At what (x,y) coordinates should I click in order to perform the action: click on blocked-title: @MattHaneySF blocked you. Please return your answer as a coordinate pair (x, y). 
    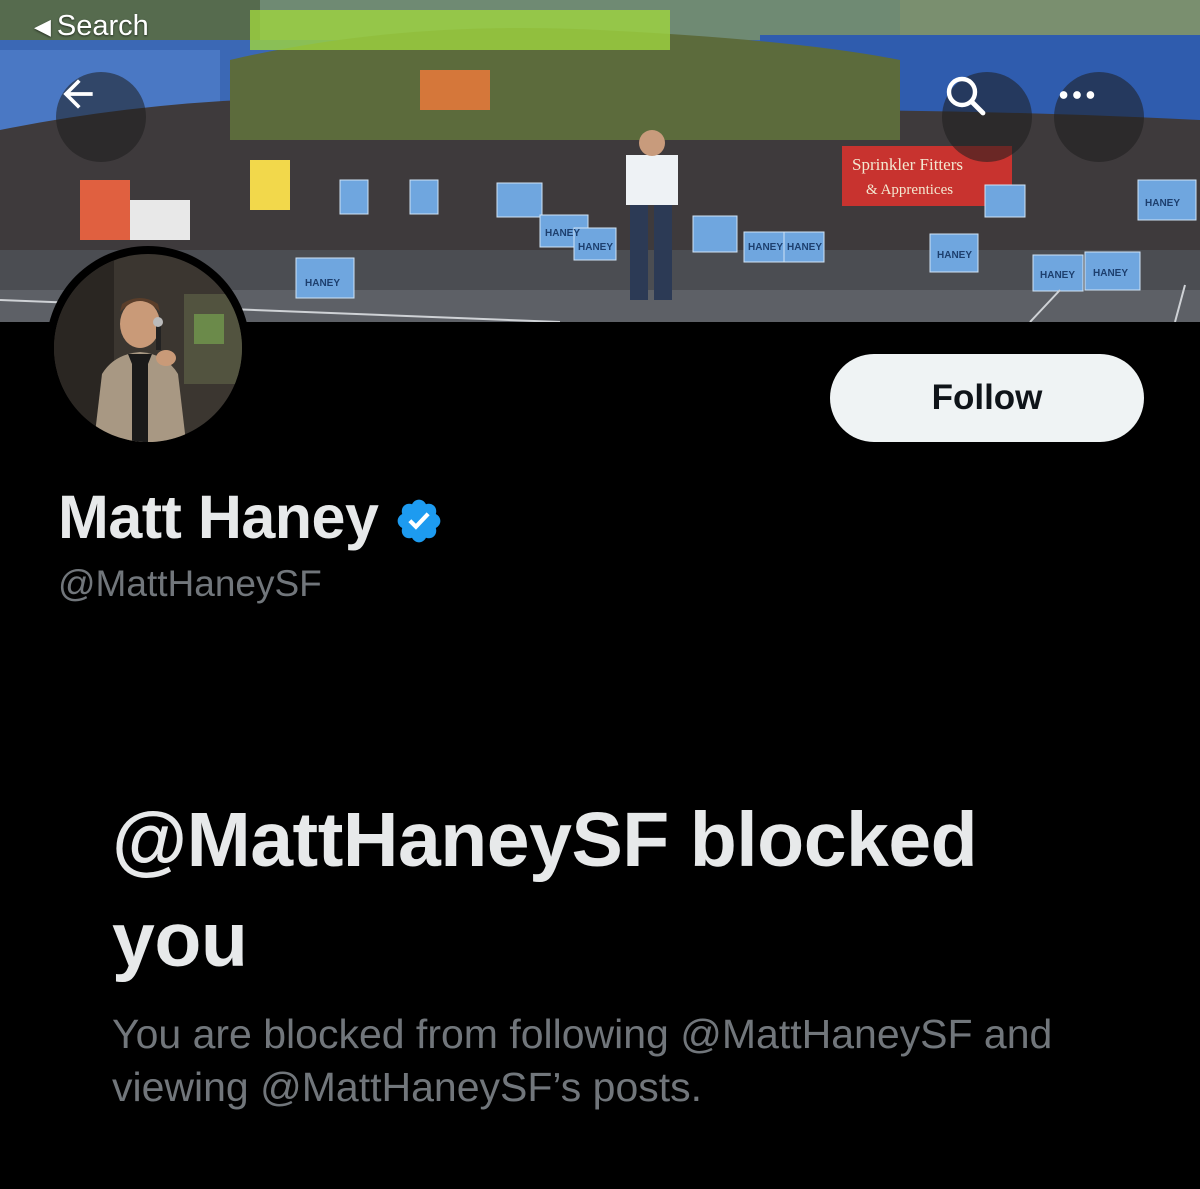
    Looking at the image, I should click on (545, 890).